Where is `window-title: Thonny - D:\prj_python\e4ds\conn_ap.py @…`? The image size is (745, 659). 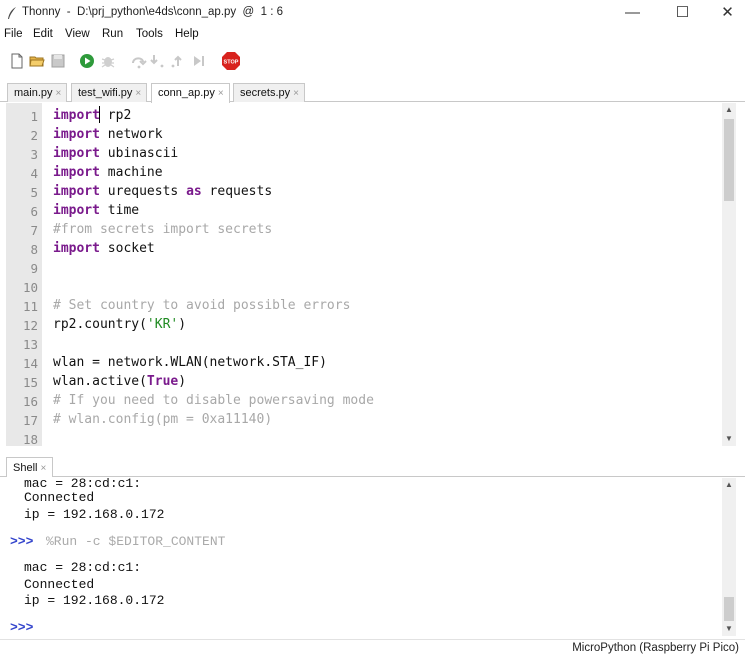 window-title: Thonny - D:\prj_python\e4ds\conn_ap.py @… is located at coordinates (152, 12).